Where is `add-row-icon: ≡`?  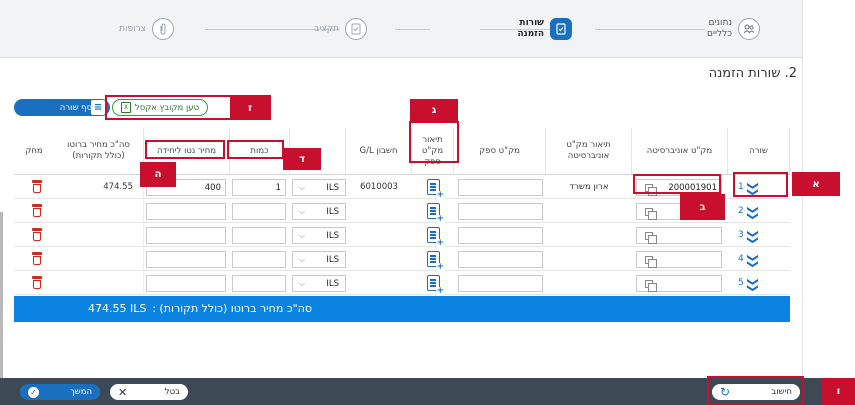
add-row-icon: ≡ is located at coordinates (98, 107).